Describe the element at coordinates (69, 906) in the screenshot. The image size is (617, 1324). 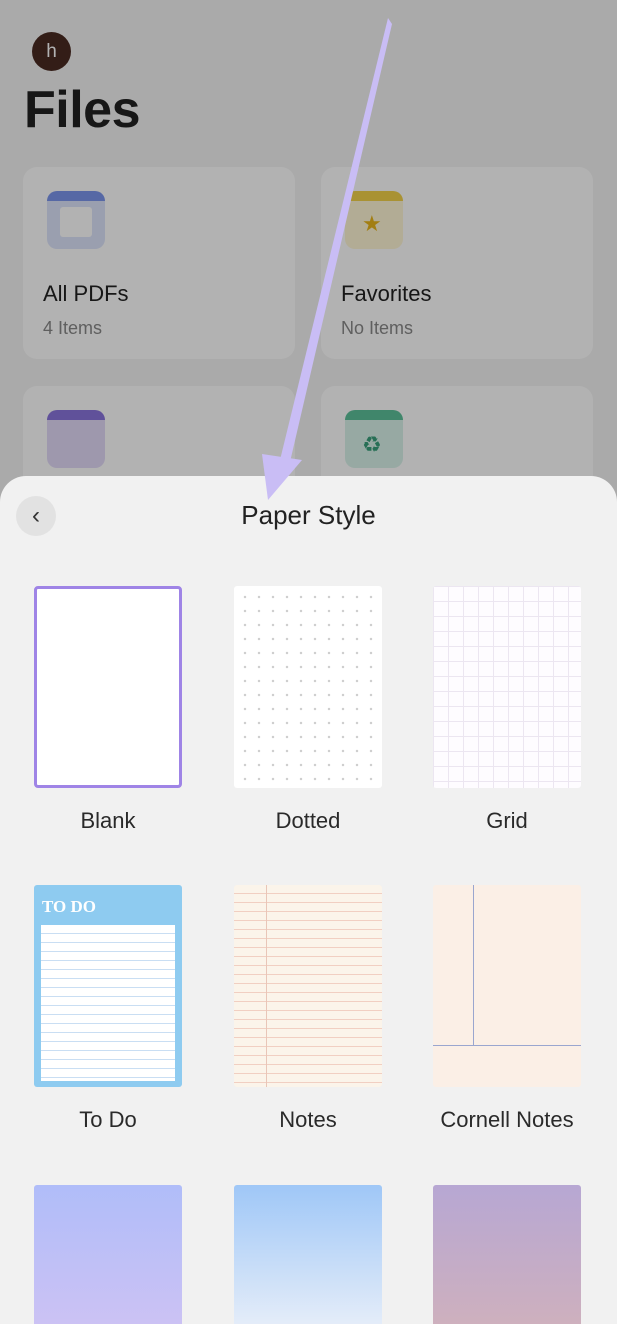
I see `todo-header-text: TO DO` at that location.